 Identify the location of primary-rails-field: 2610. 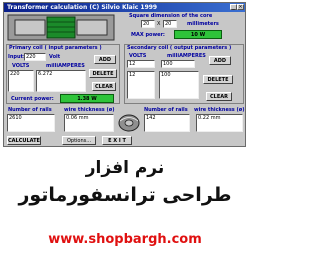
(31, 123).